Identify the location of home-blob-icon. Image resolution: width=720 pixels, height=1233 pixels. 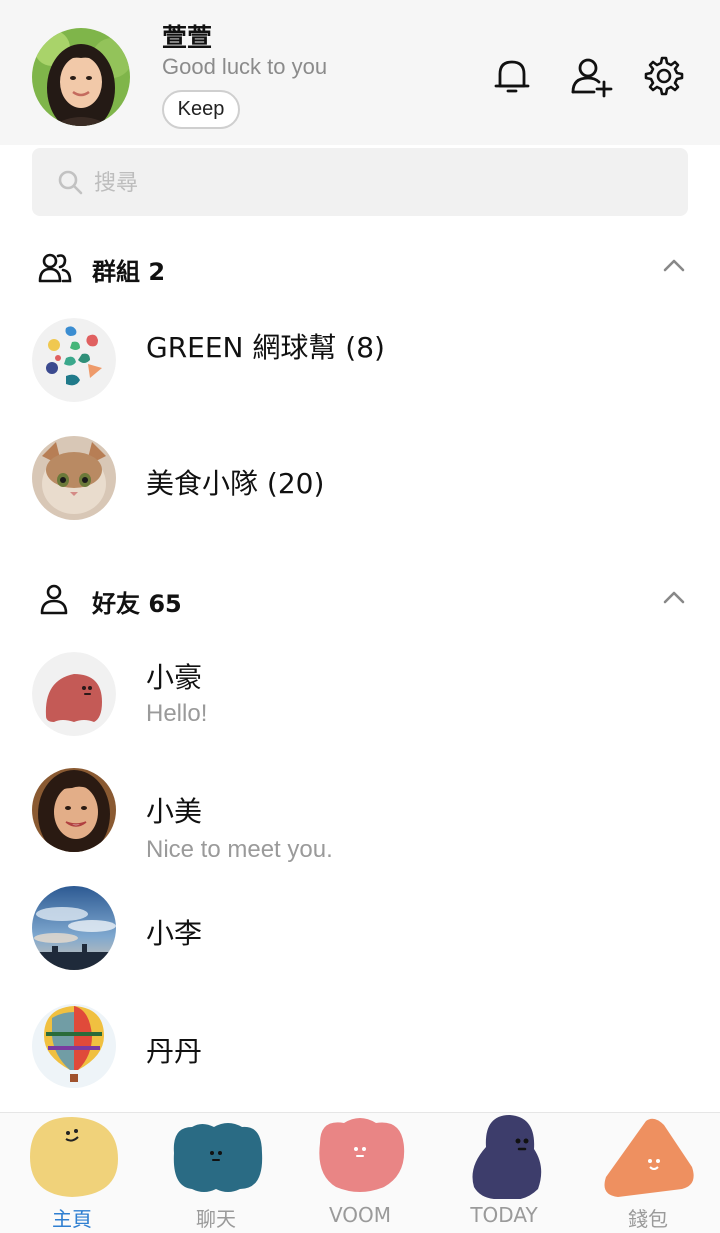
(74, 1157).